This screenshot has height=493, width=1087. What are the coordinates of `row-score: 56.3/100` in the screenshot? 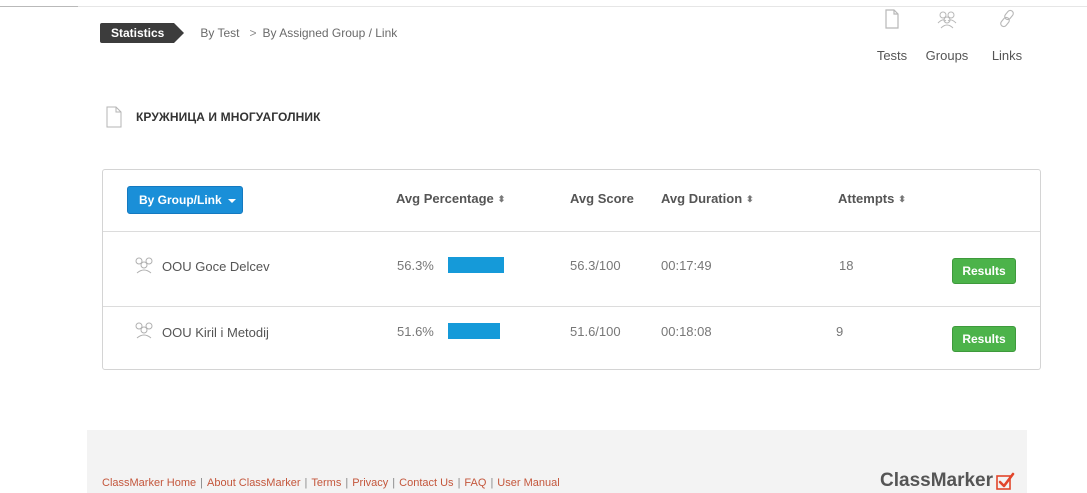 It's located at (595, 265).